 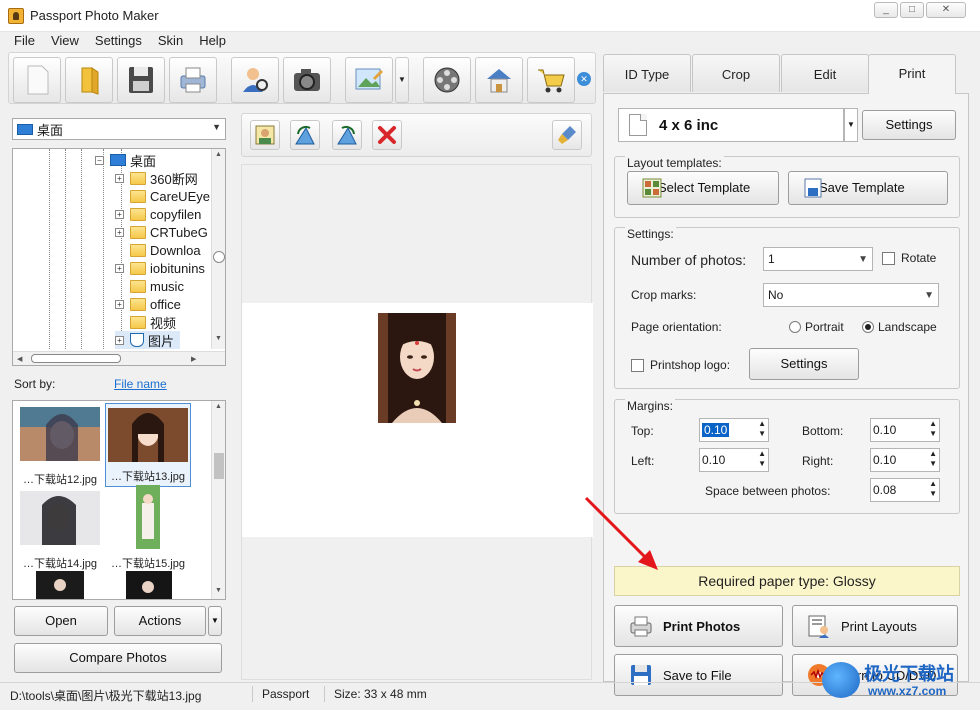 I want to click on right-margin-input: 0.10 ▲ ▼, so click(x=905, y=460).